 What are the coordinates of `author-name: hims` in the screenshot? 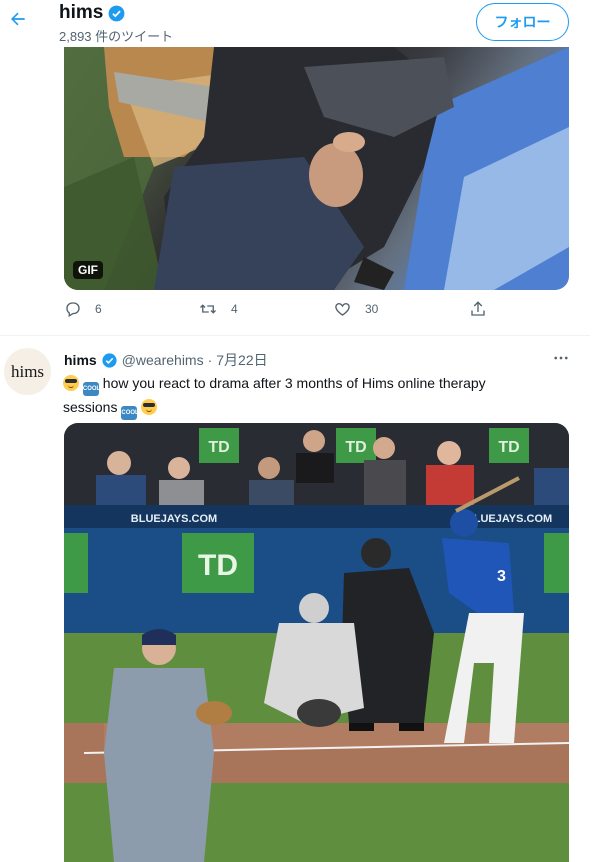 It's located at (80, 360).